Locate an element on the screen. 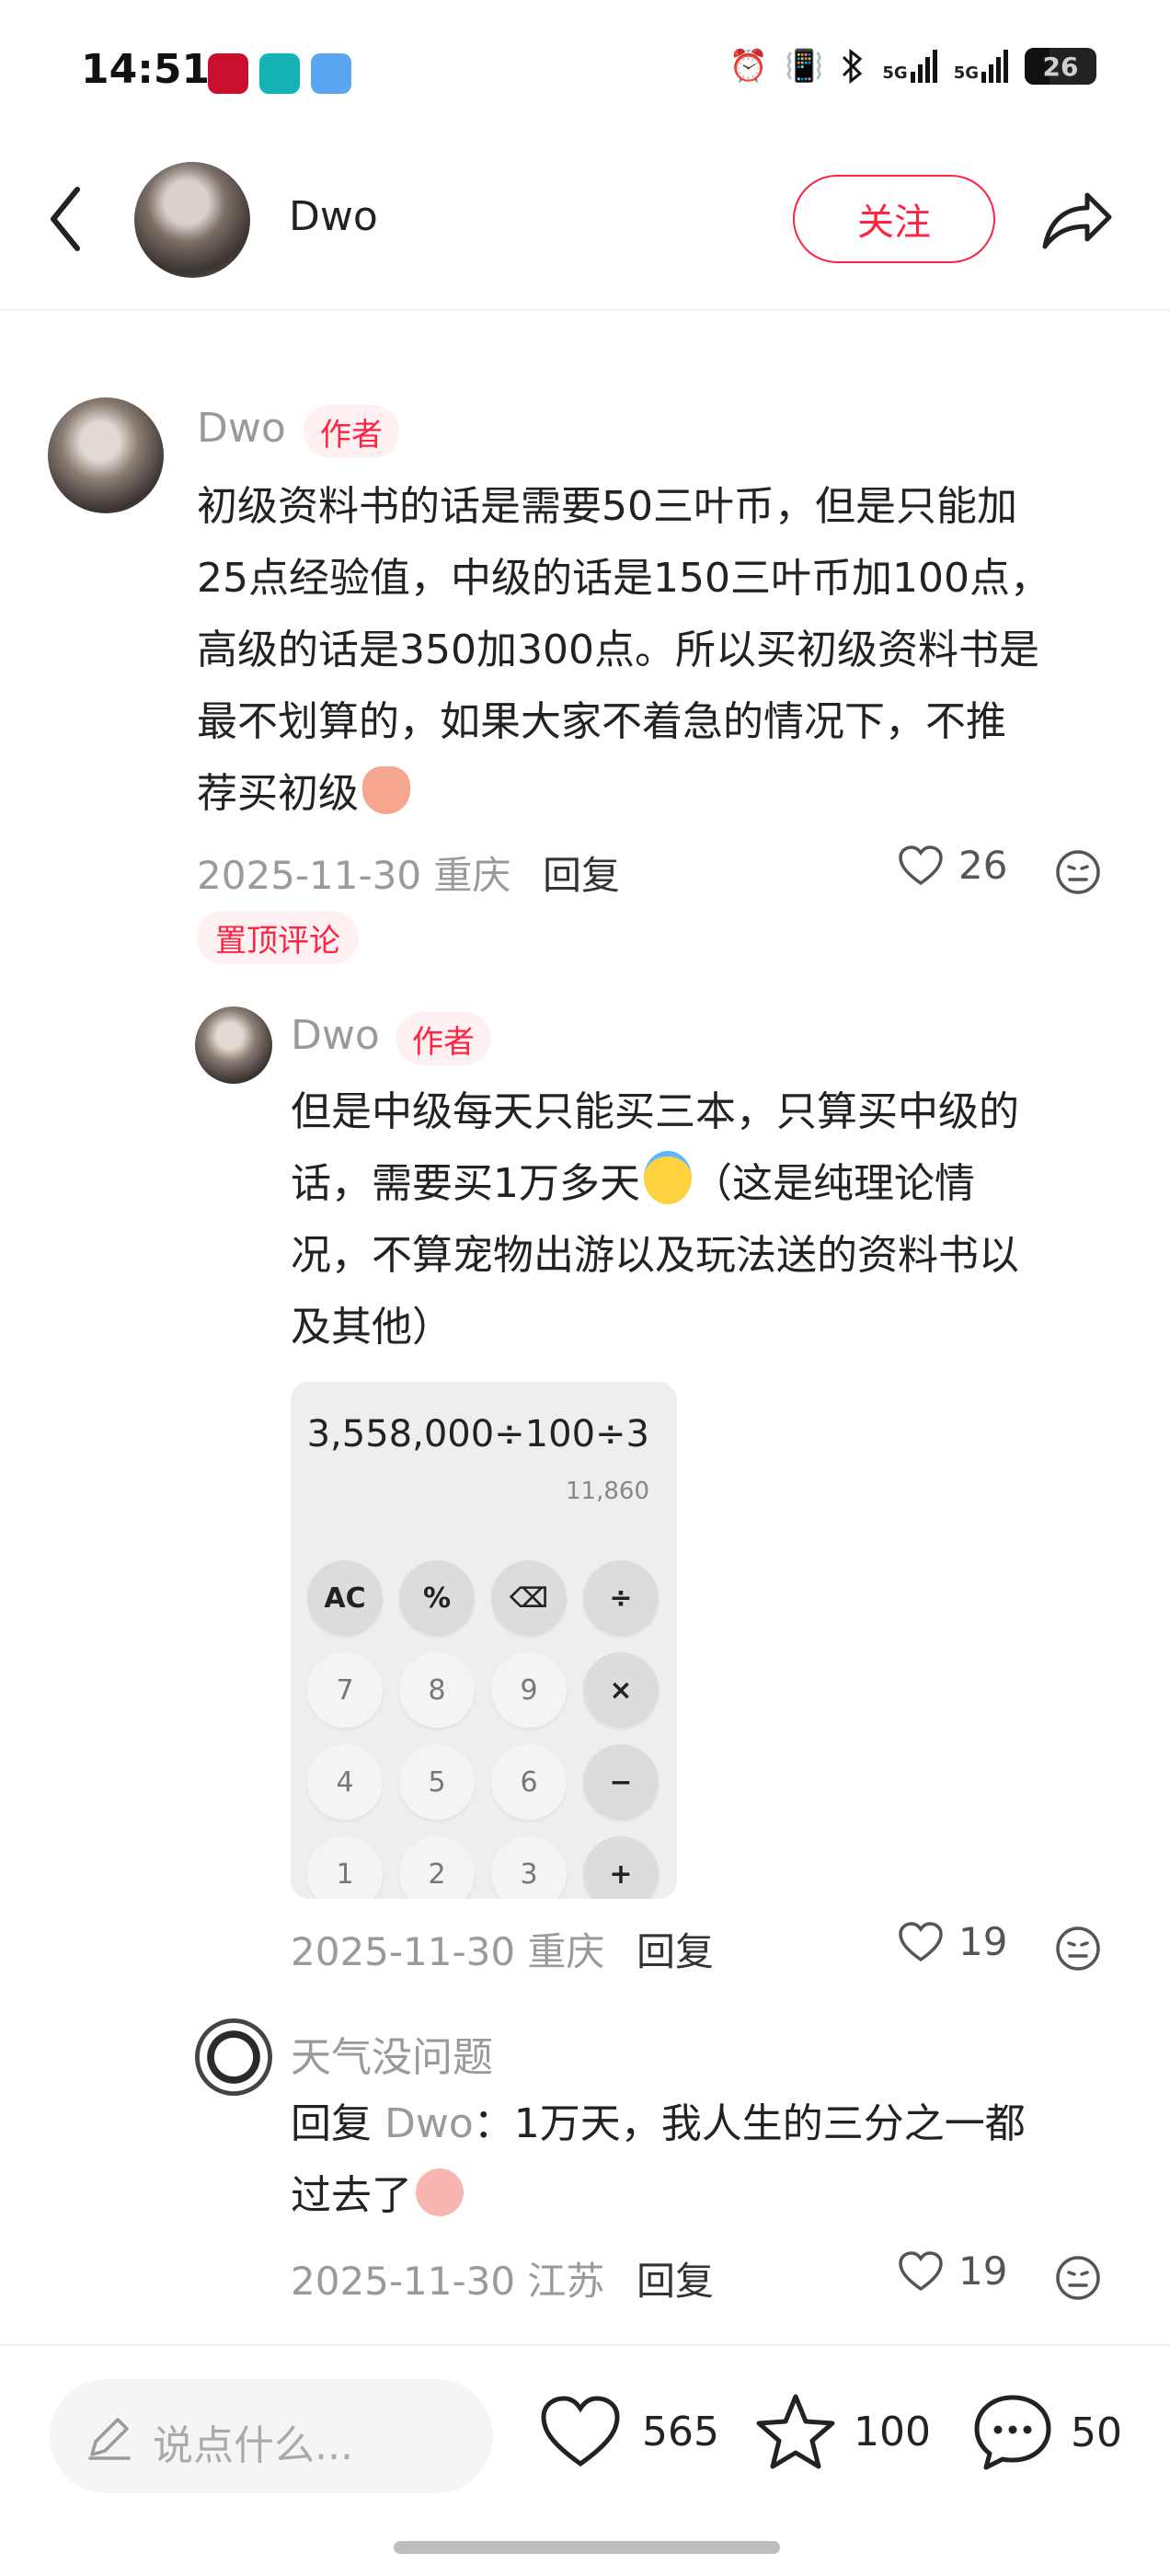 The height and width of the screenshot is (2576, 1170). comment-line: 初级资料书的话是需要50三叶币，但是只能加 is located at coordinates (607, 506).